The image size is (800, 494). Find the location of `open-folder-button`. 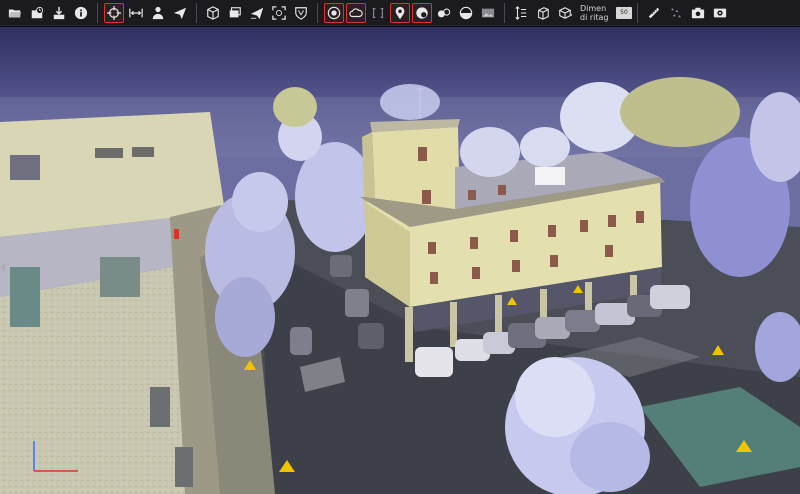

open-folder-button is located at coordinates (15, 13).